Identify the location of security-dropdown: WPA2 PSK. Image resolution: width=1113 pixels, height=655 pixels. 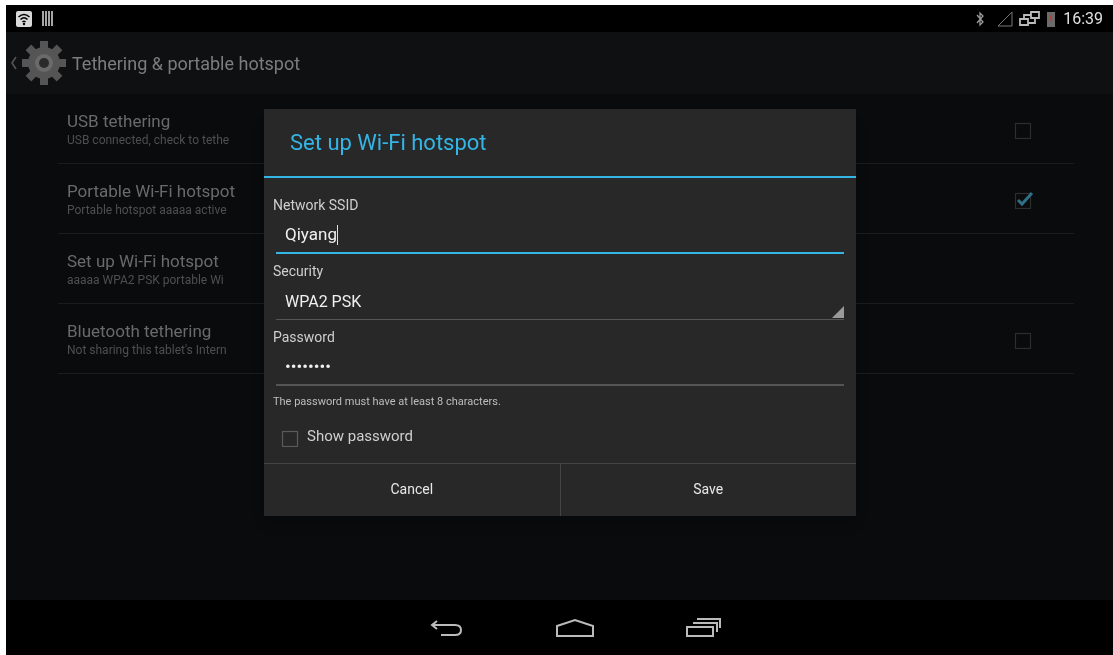
(560, 302).